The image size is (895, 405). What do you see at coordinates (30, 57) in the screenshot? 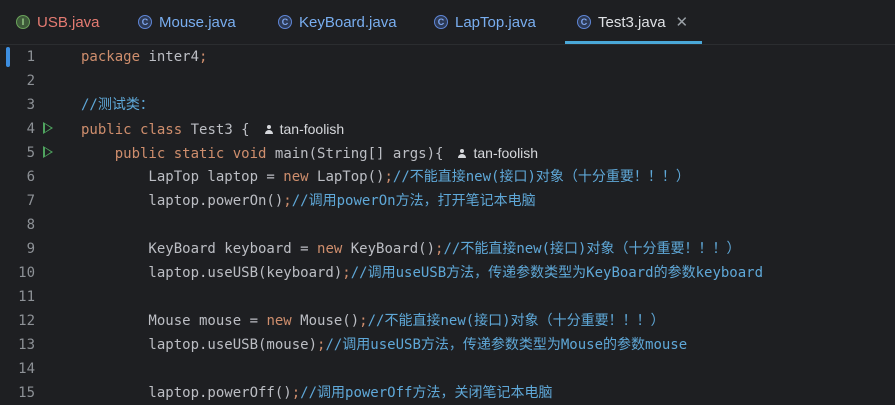
I see `line-number: 1` at bounding box center [30, 57].